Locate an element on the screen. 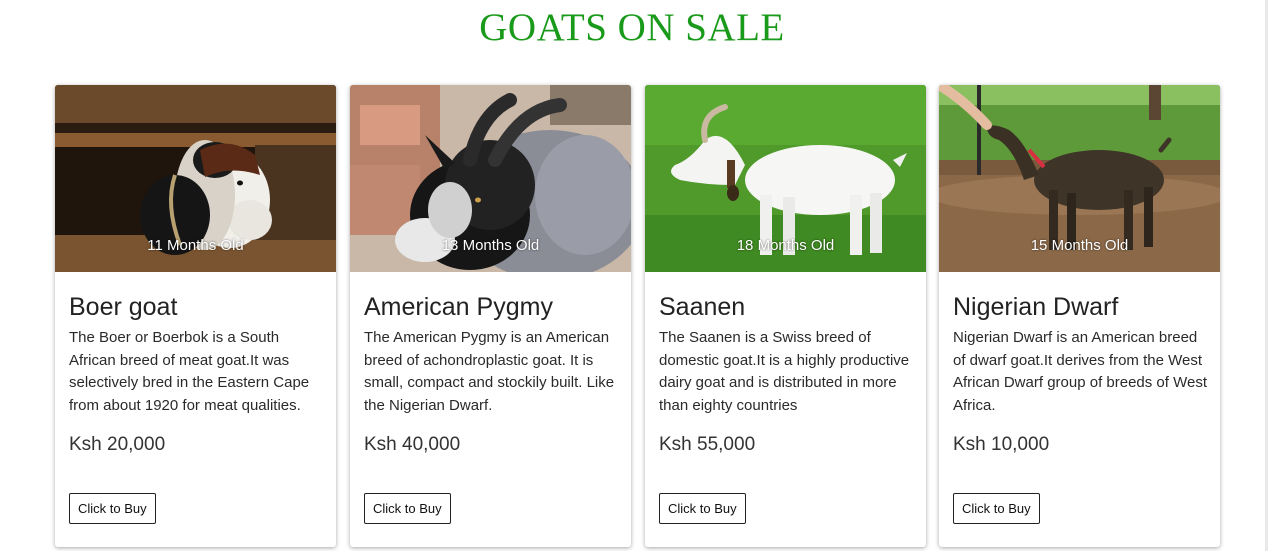 This screenshot has width=1268, height=551. goat-name: Nigerian Dwarf is located at coordinates (1036, 307).